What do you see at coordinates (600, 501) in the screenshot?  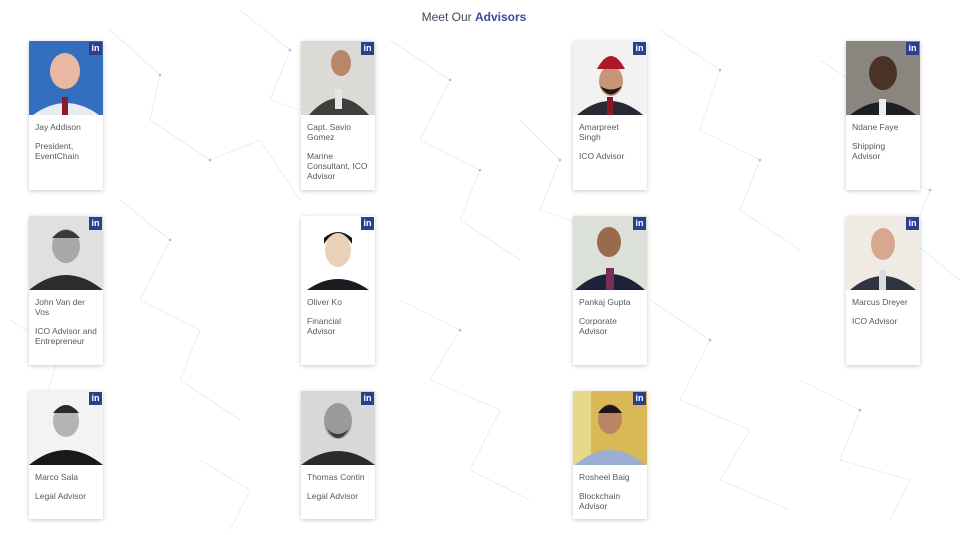 I see `advisor-role: Blockchain Advisor` at bounding box center [600, 501].